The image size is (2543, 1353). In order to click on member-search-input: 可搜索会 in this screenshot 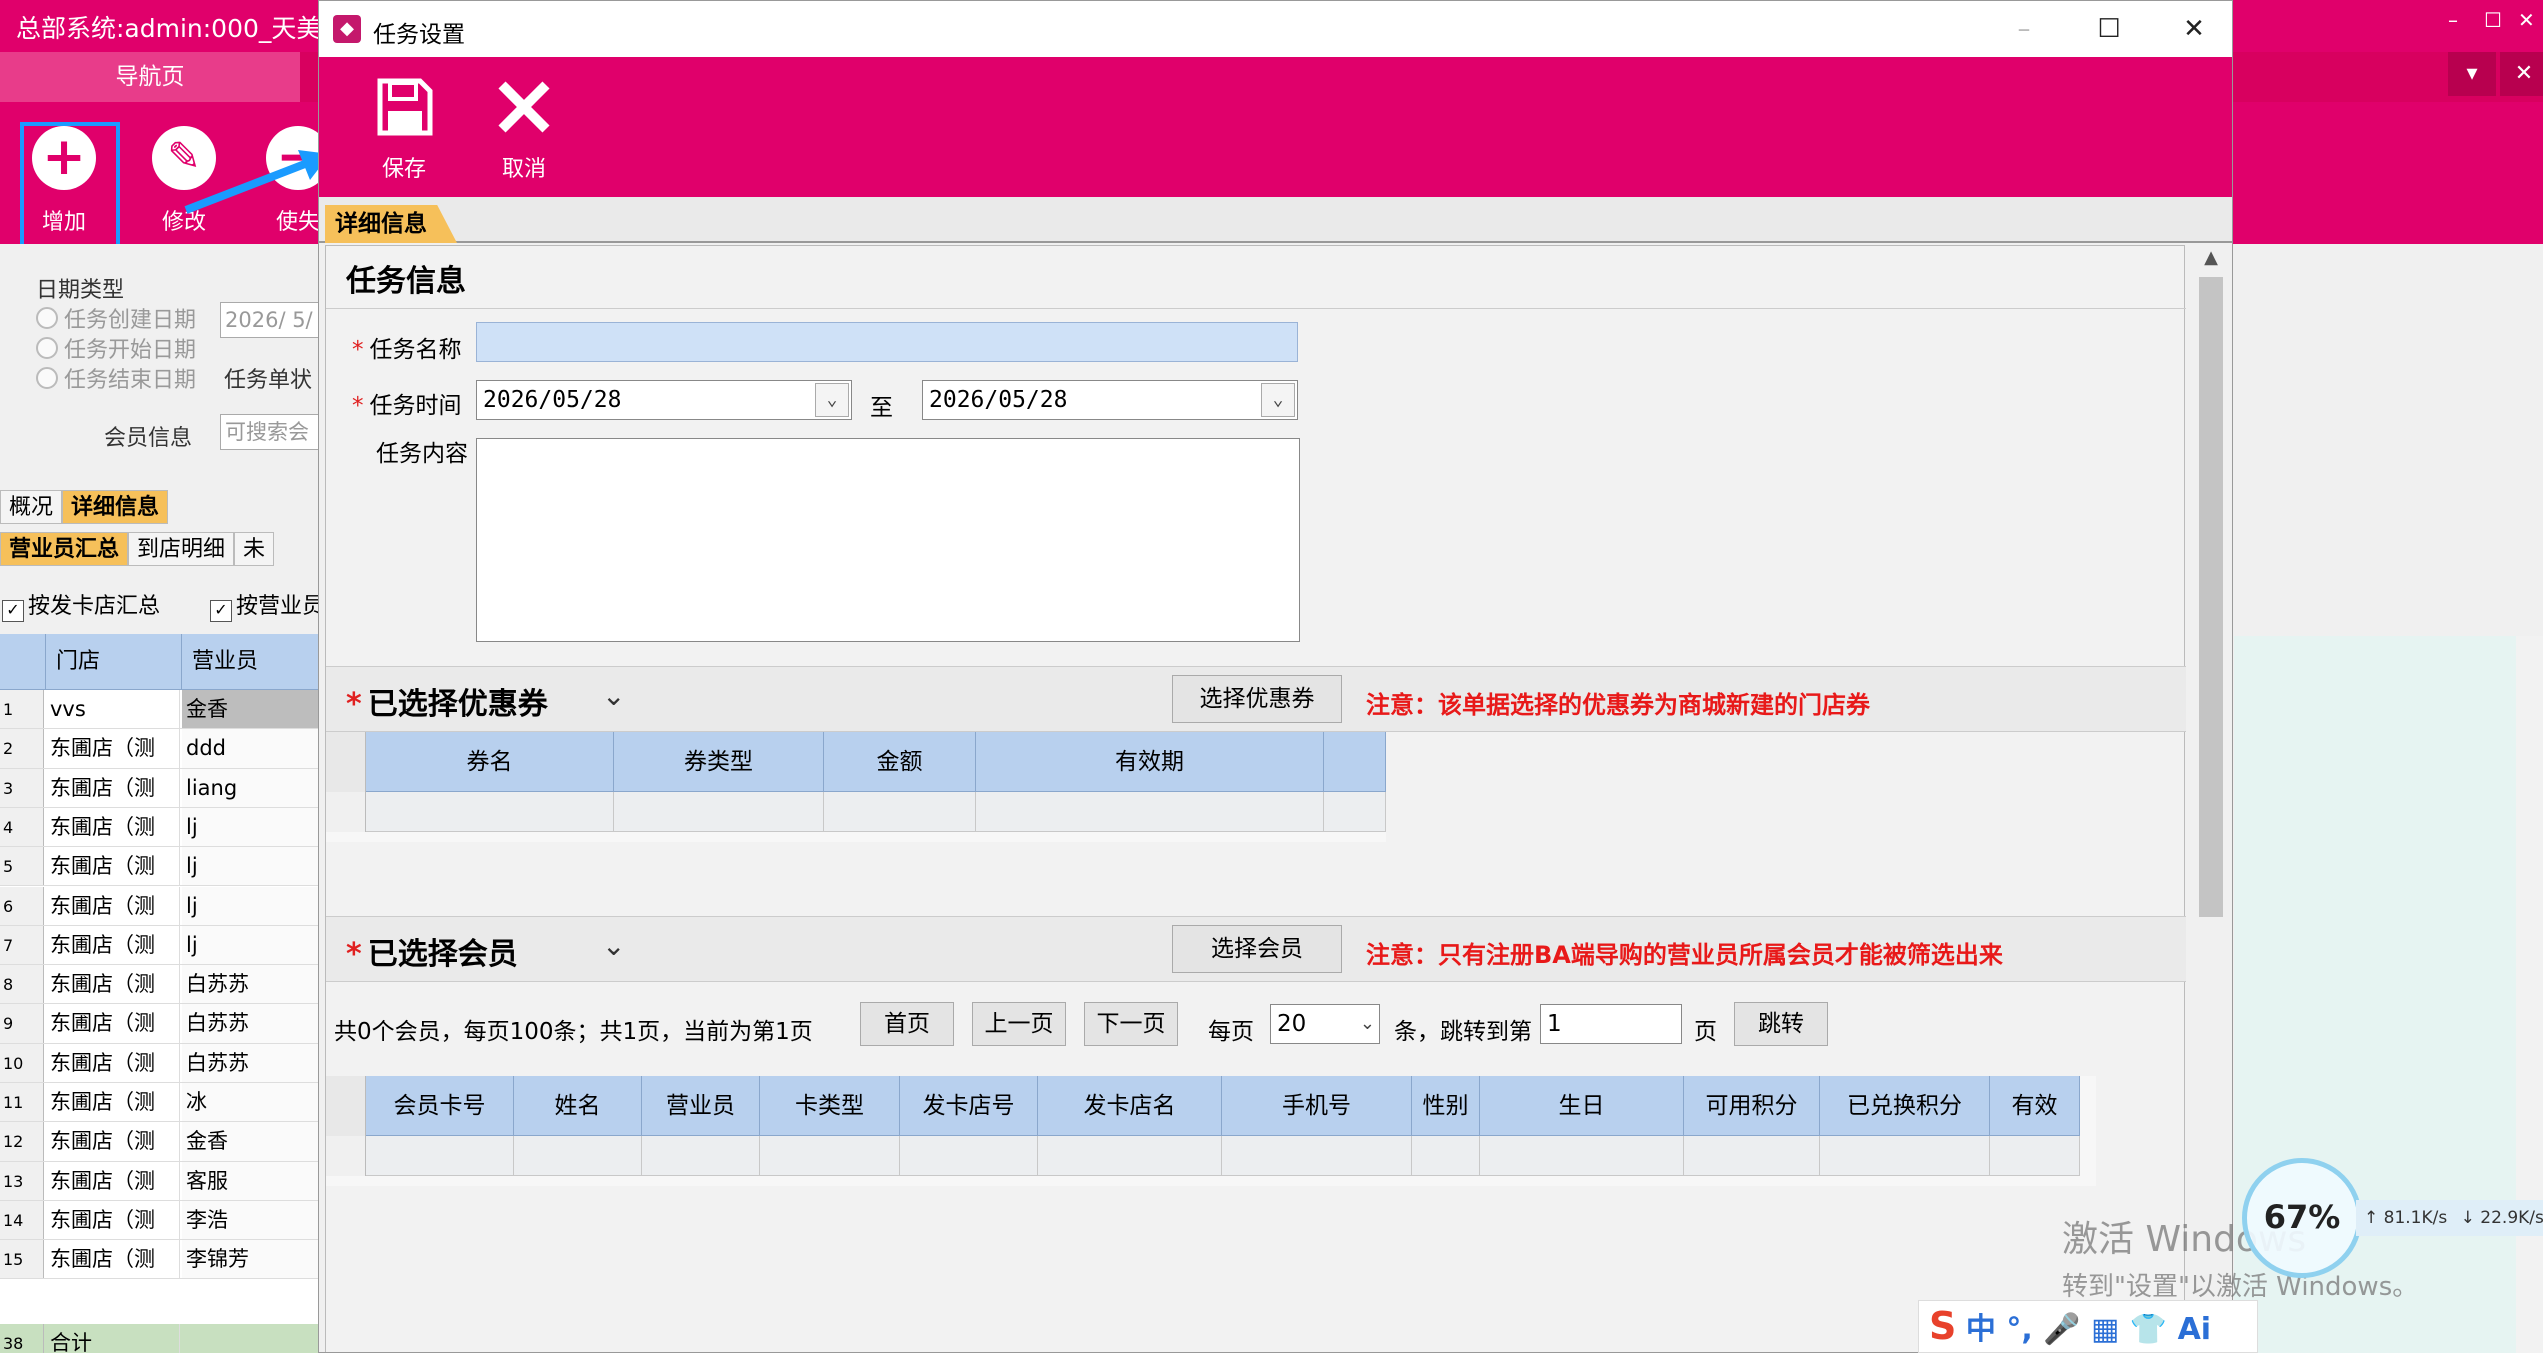, I will do `click(270, 432)`.